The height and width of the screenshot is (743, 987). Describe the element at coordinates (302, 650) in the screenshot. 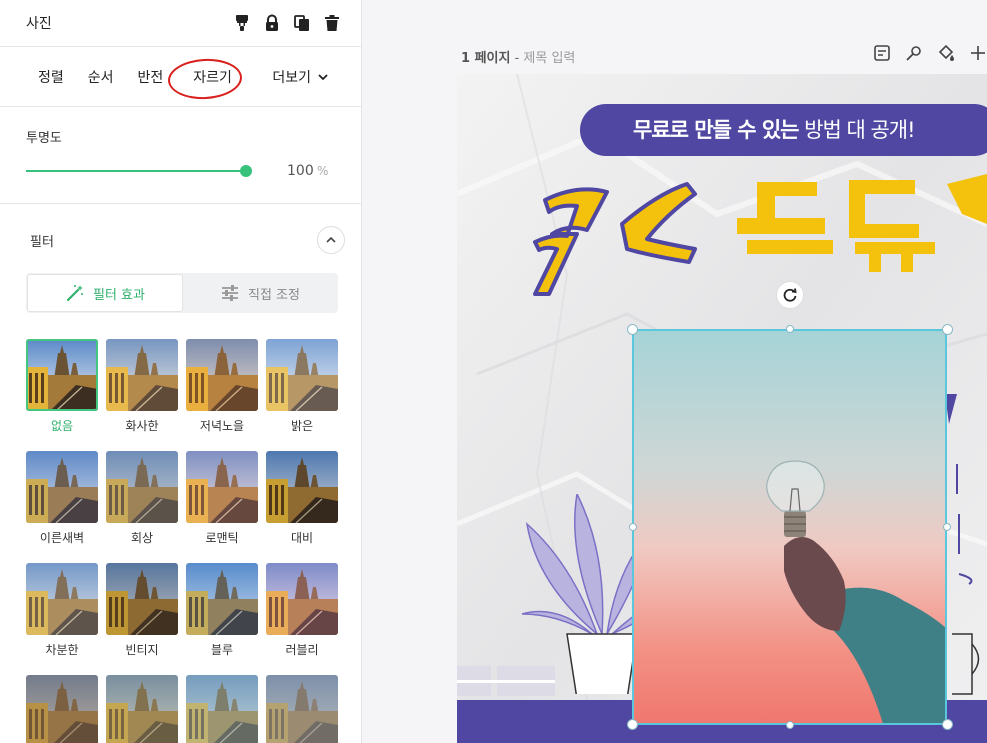

I see `filter-option-label: 러블리` at that location.